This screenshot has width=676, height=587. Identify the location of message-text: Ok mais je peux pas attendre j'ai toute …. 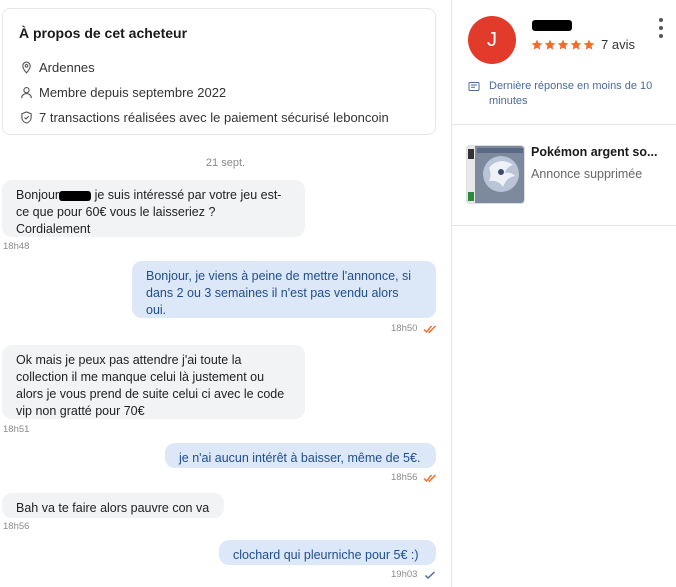
(150, 385).